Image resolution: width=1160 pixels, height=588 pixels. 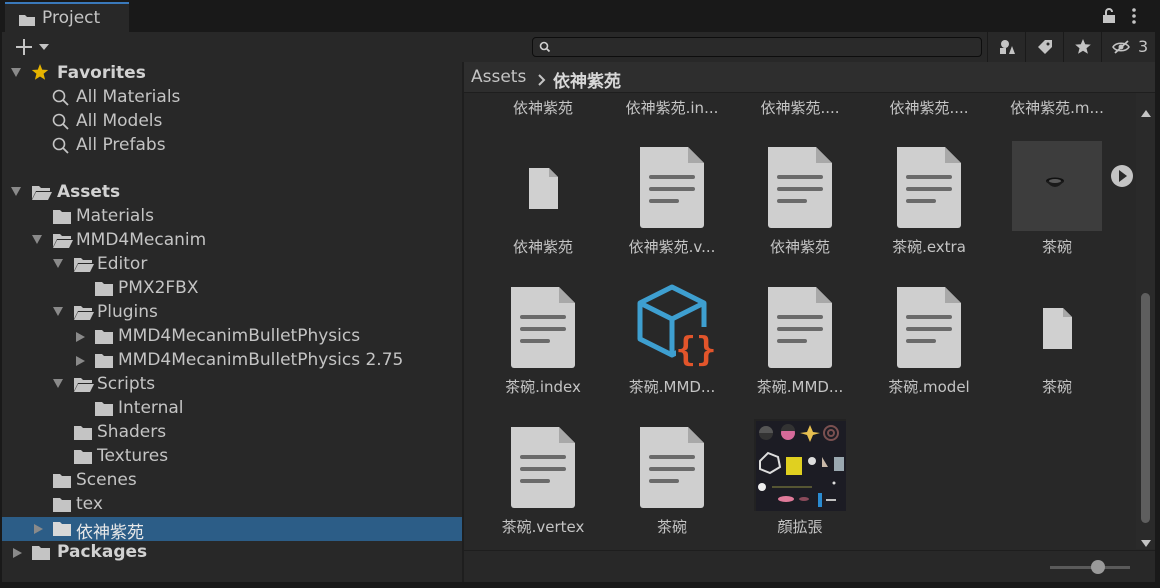 I want to click on search-input, so click(x=765, y=48).